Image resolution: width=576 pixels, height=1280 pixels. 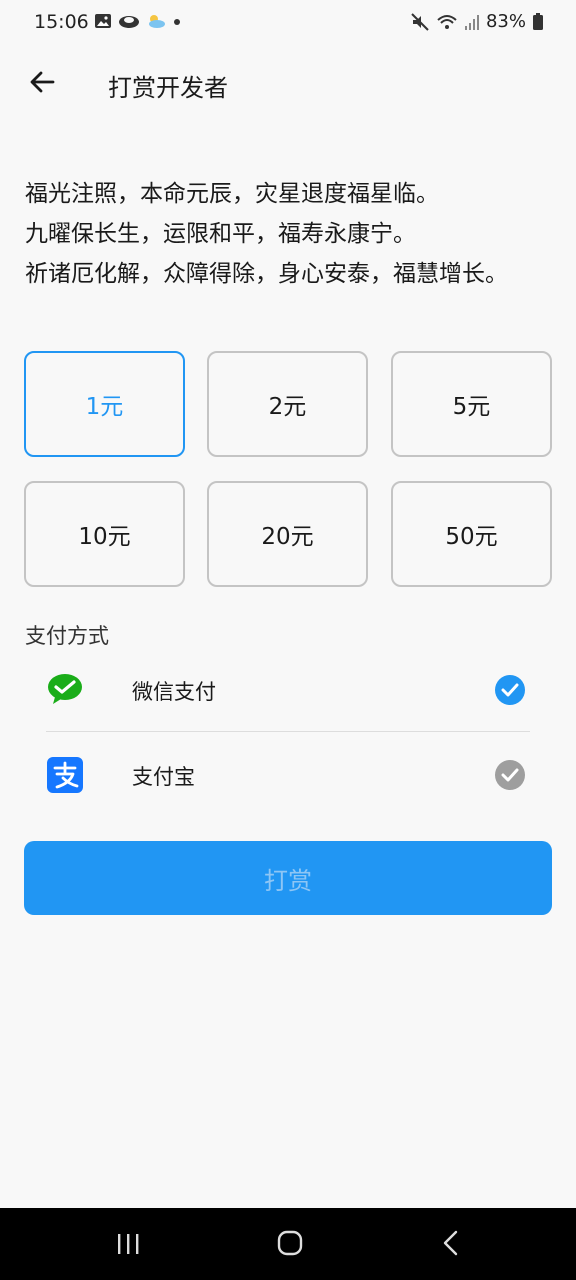 What do you see at coordinates (447, 21) in the screenshot?
I see `wifi-icon` at bounding box center [447, 21].